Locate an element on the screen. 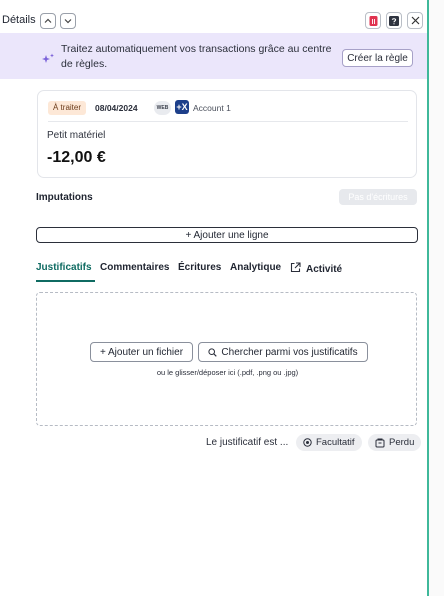  status-badge: À traiter is located at coordinates (67, 108).